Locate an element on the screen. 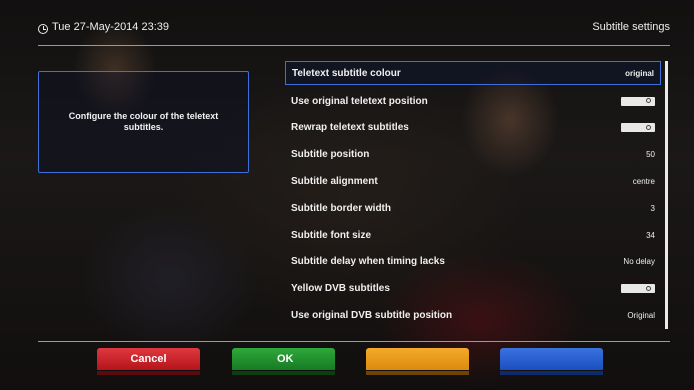  header-divider is located at coordinates (354, 45).